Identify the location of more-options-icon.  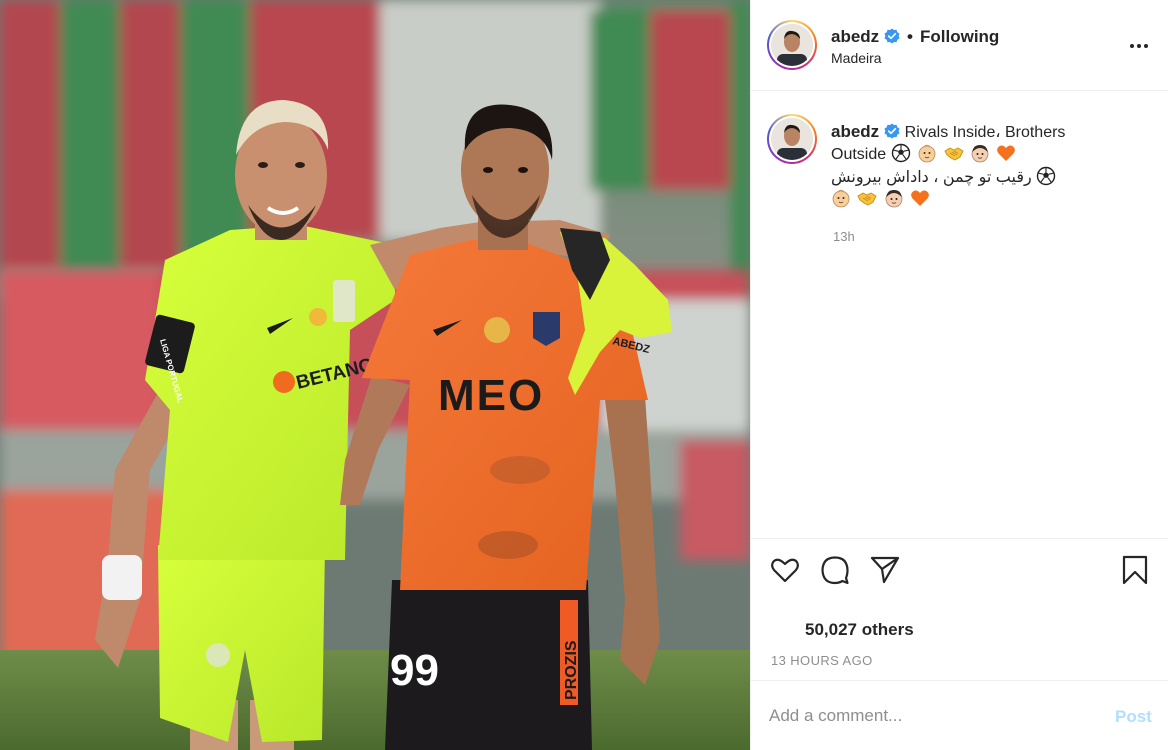
(1139, 46).